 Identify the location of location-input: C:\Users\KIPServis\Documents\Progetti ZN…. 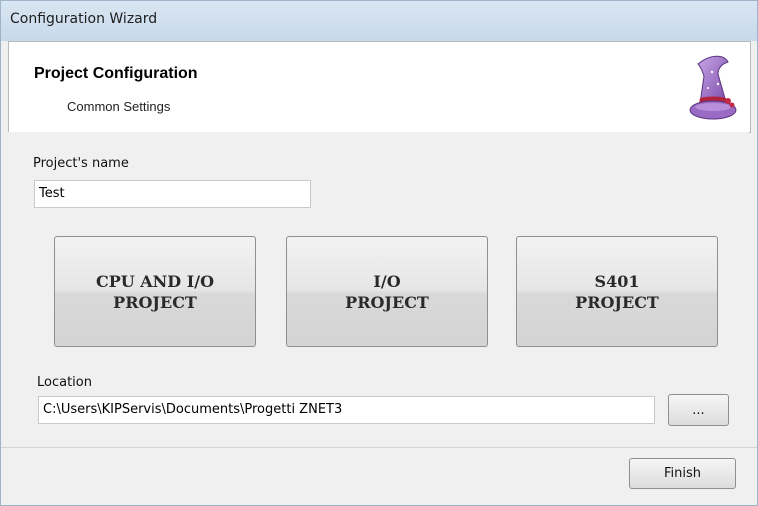
(346, 410).